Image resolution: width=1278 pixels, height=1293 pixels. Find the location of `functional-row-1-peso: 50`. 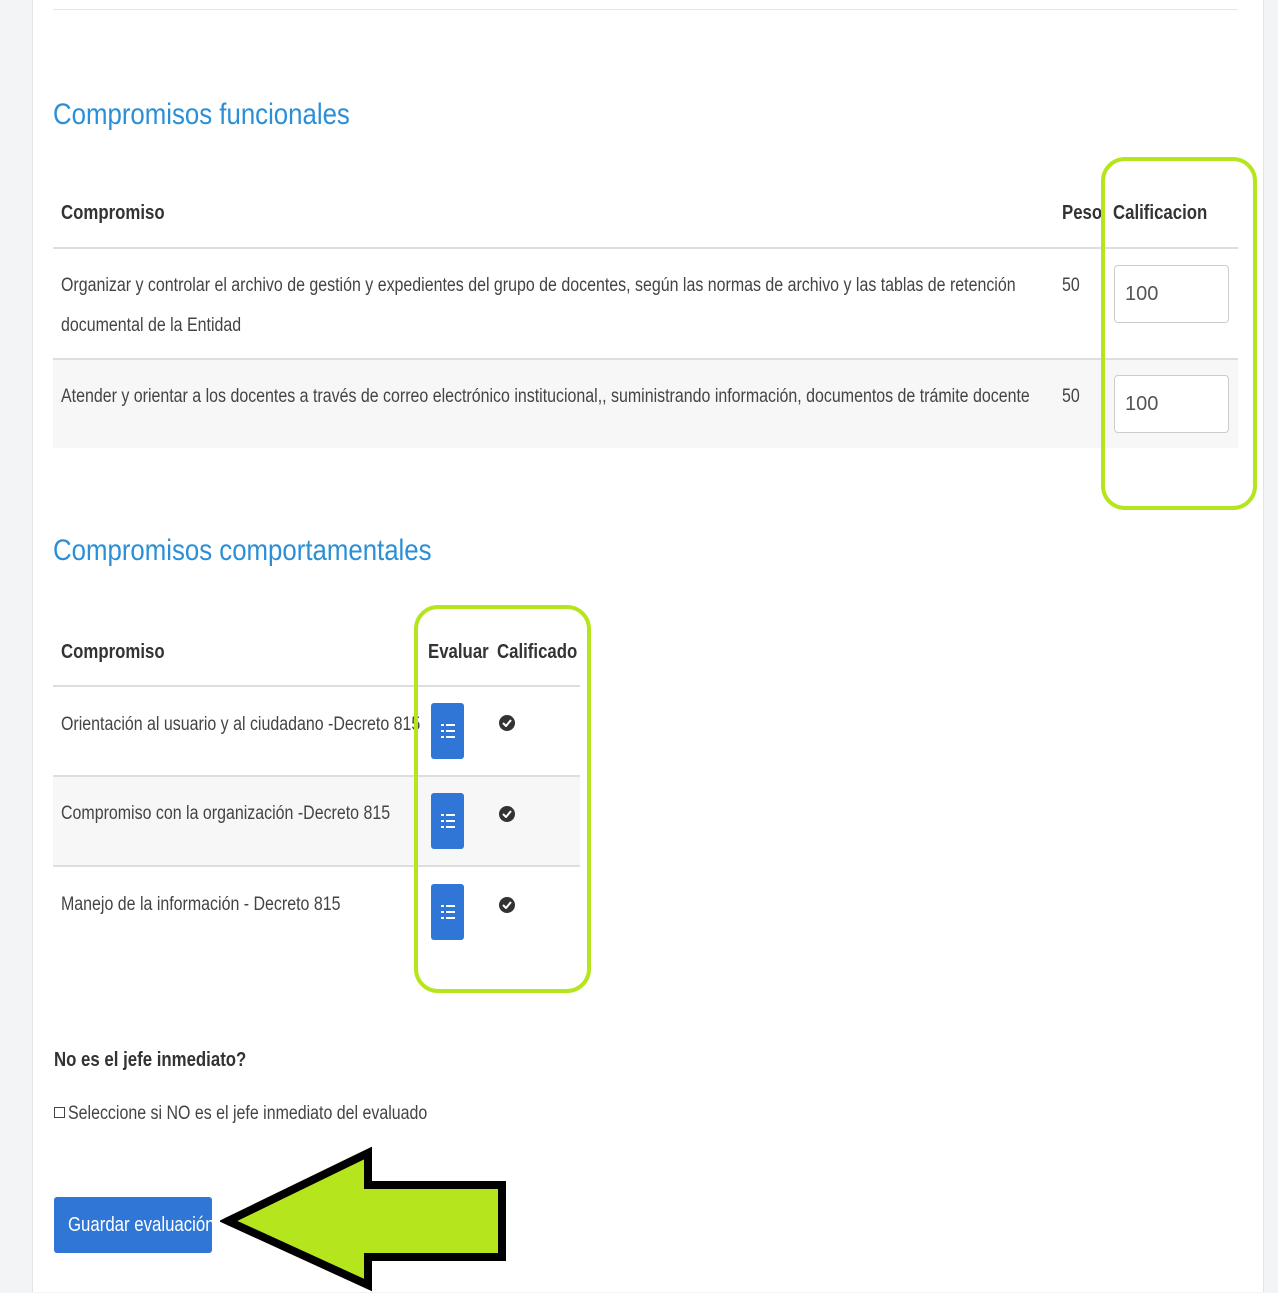

functional-row-1-peso: 50 is located at coordinates (1071, 285).